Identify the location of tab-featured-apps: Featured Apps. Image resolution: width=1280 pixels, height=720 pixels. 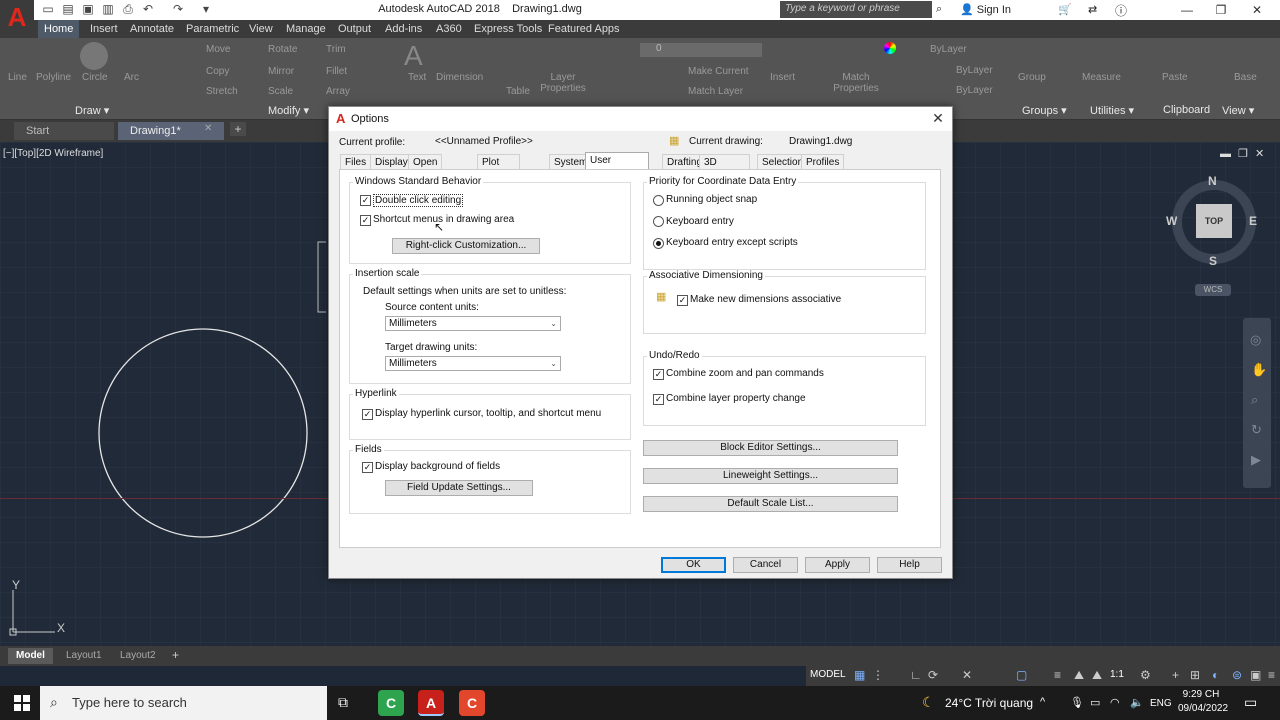
(584, 29).